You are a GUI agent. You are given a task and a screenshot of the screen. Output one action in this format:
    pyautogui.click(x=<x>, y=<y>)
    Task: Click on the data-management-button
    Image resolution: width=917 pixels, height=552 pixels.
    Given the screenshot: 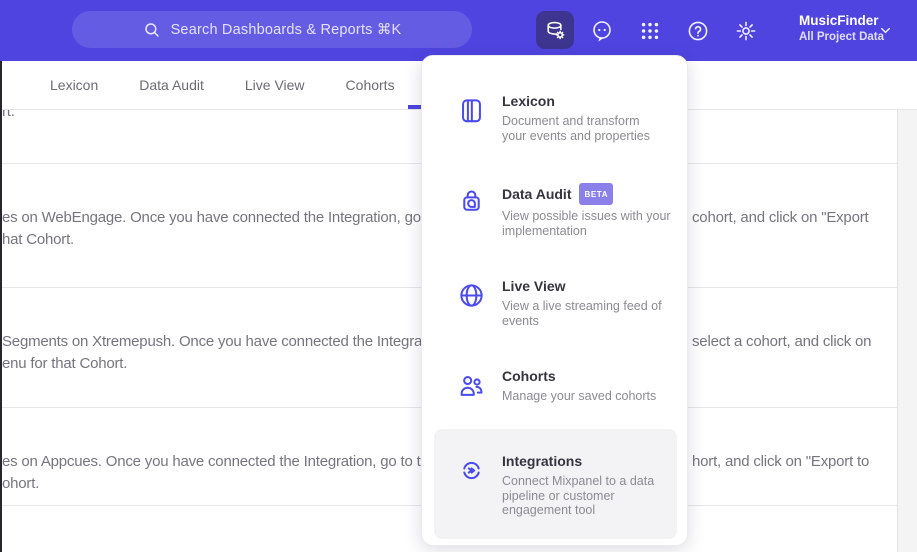 What is the action you would take?
    pyautogui.click(x=555, y=30)
    